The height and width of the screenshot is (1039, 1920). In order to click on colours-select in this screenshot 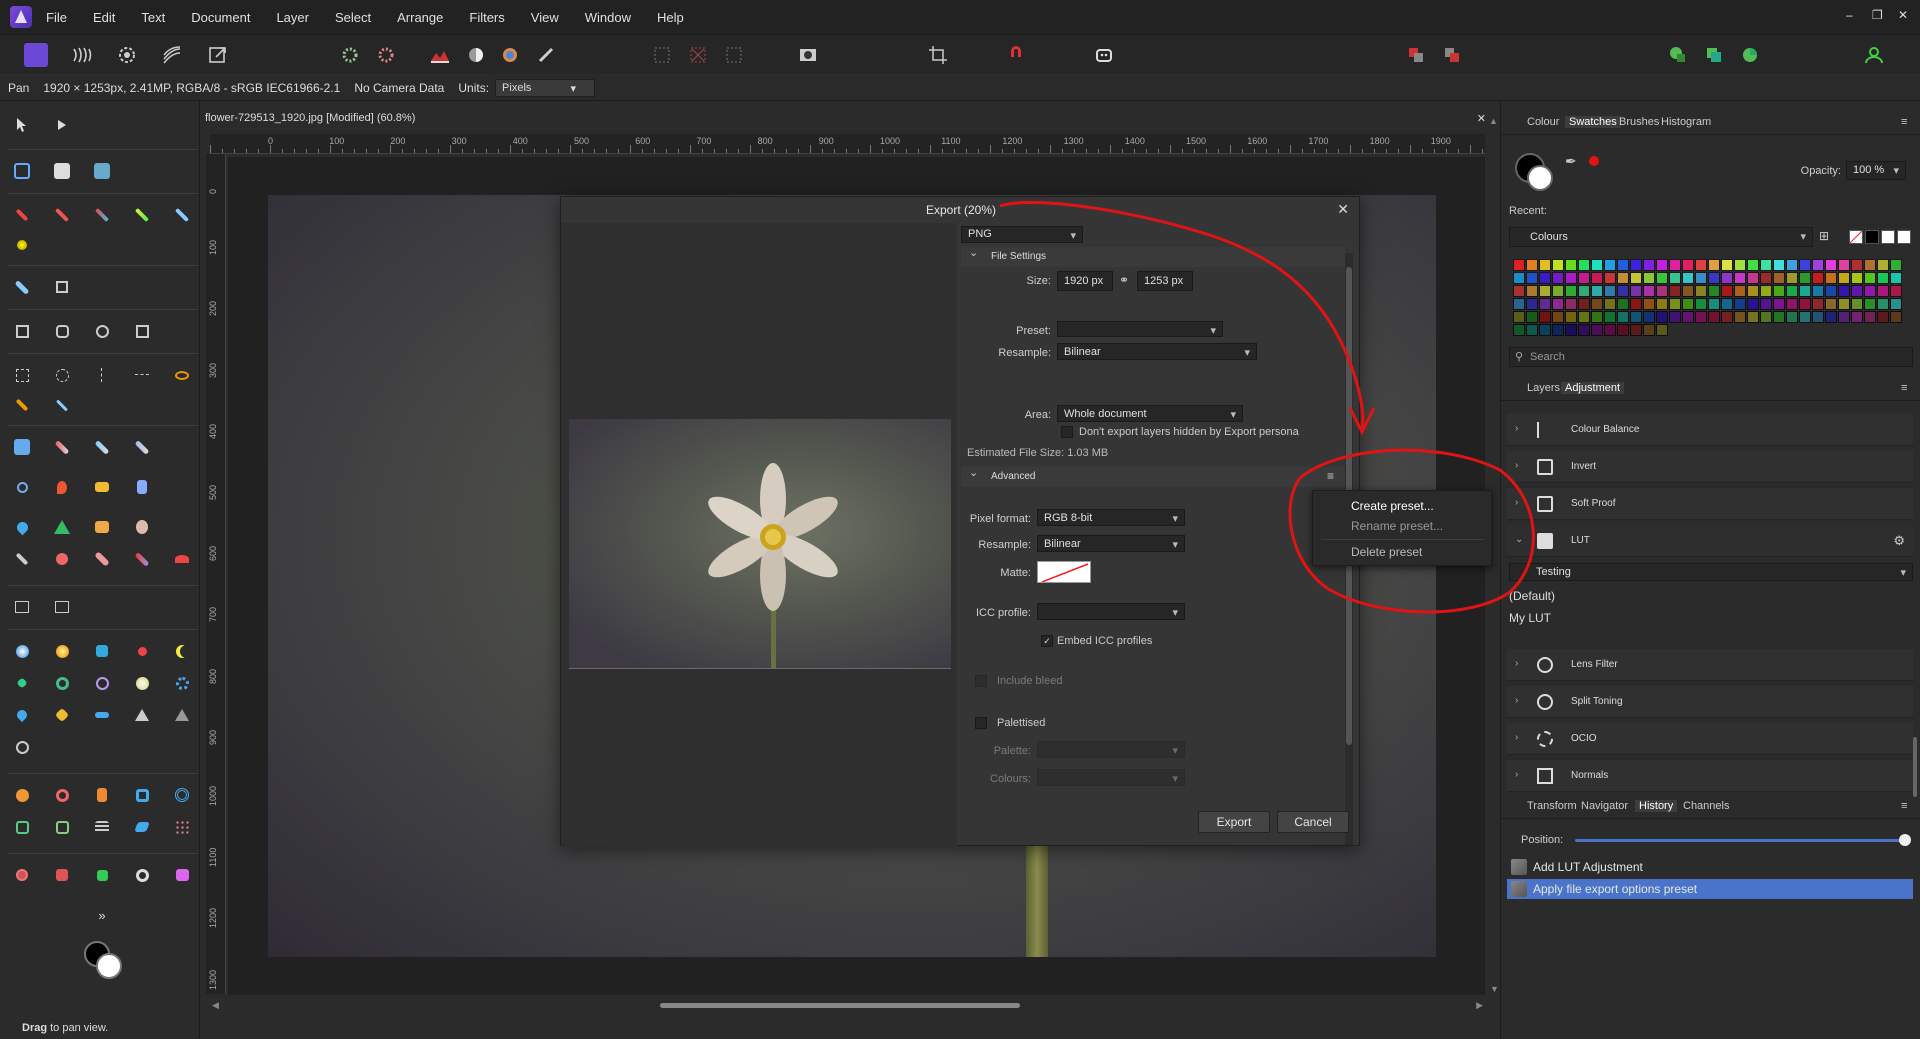, I will do `click(1111, 777)`.